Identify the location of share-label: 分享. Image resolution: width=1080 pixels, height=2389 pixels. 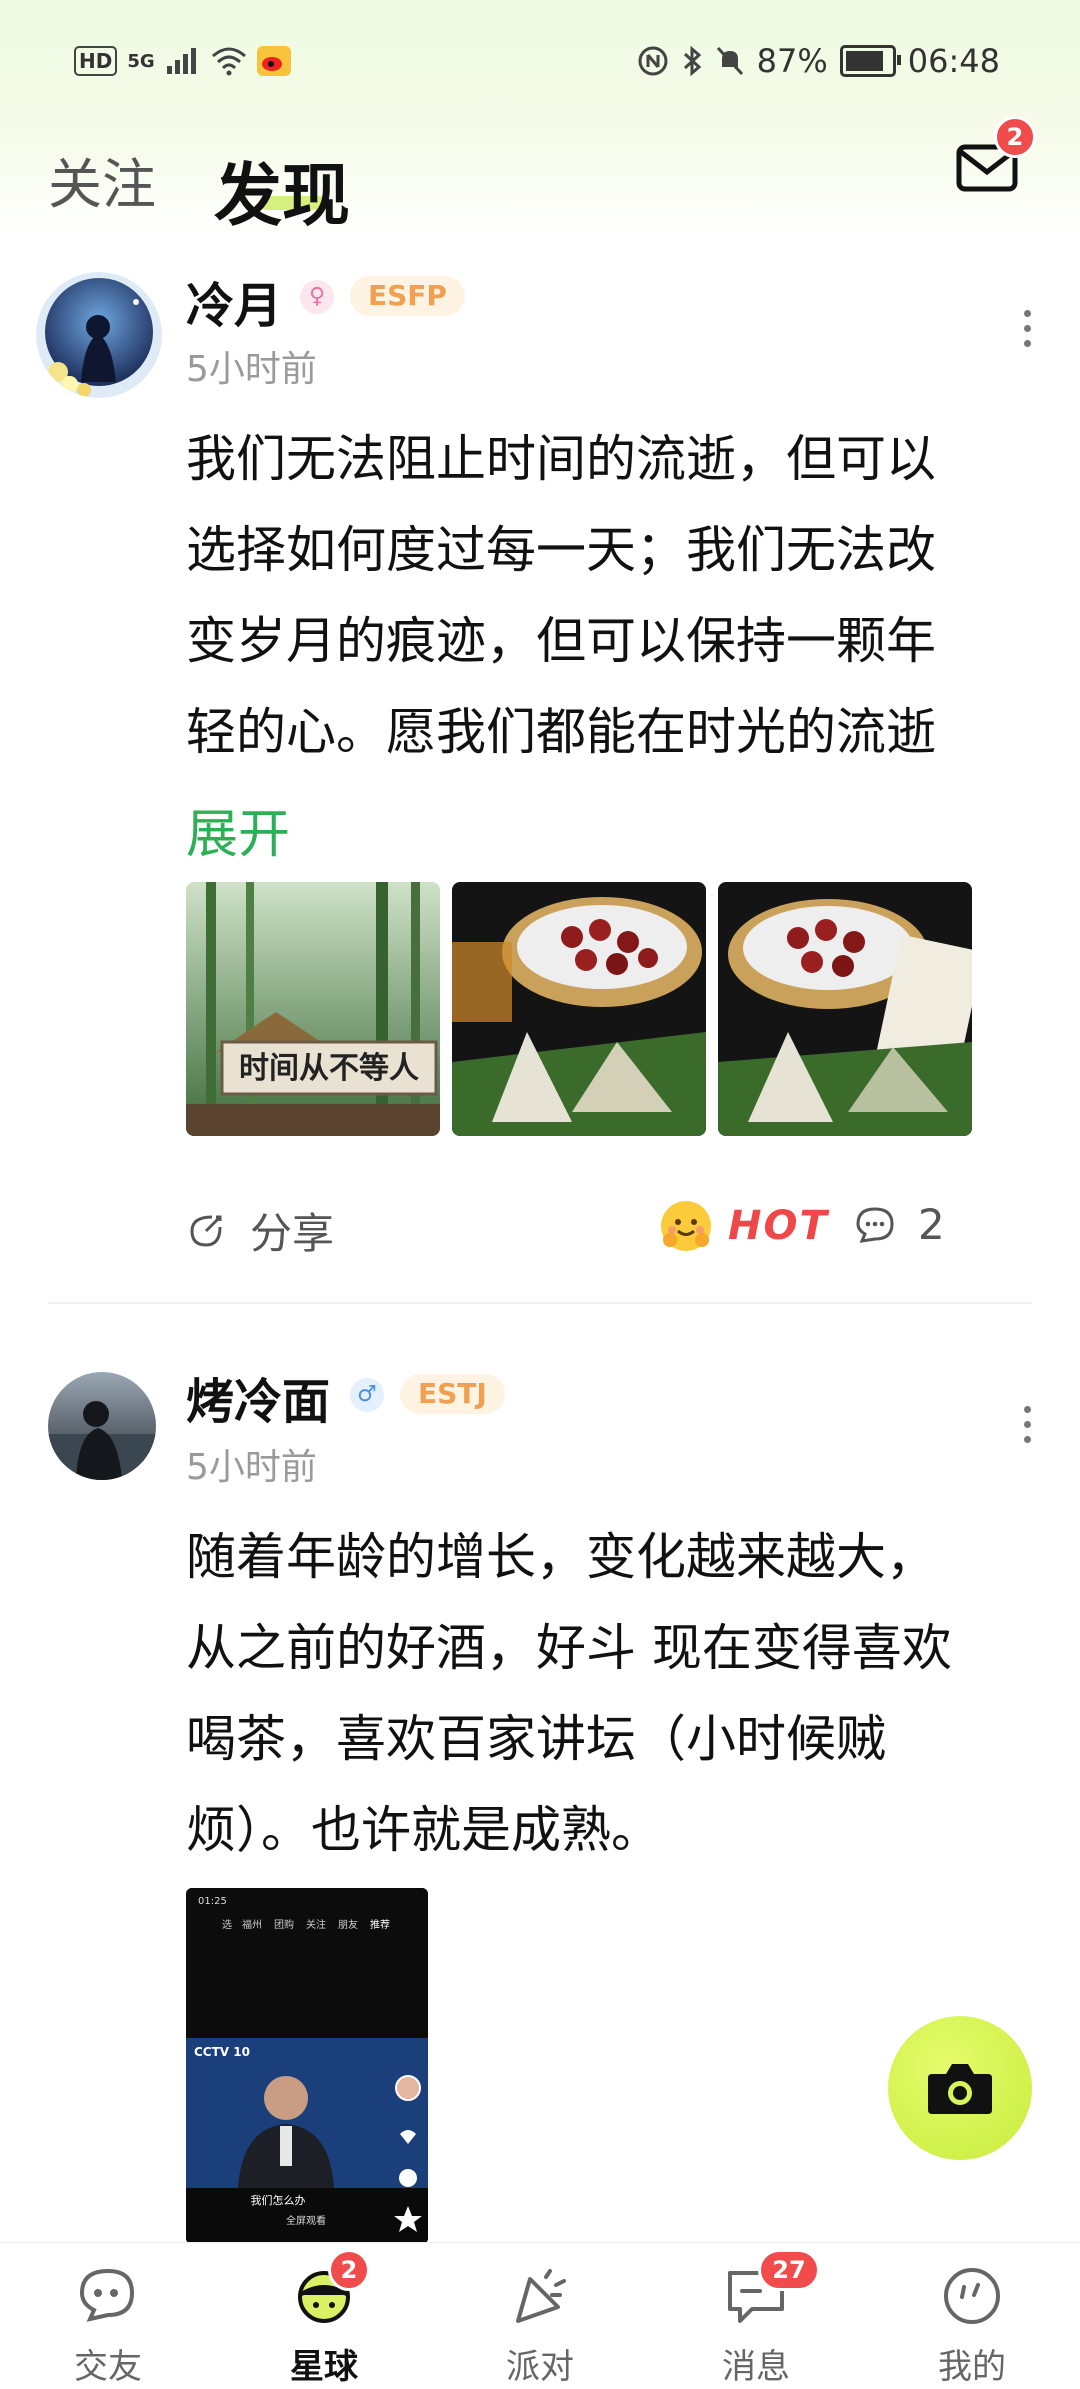
(292, 1233).